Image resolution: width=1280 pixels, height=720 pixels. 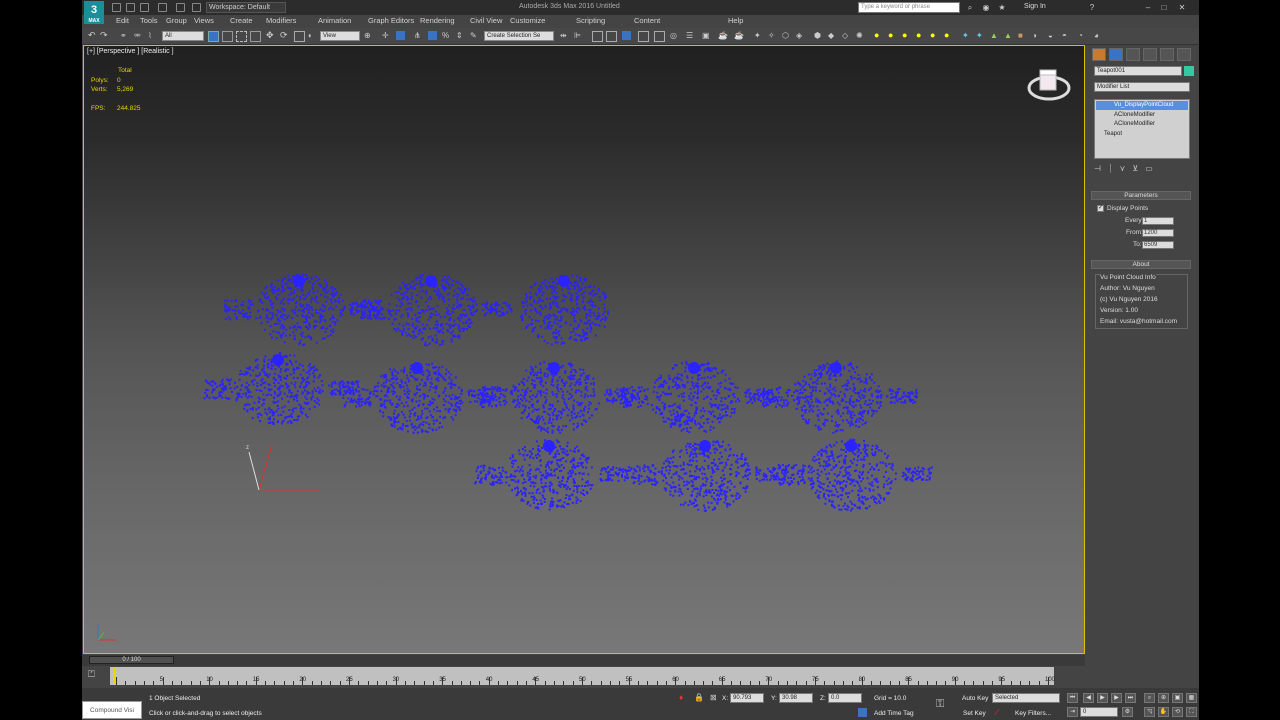 What do you see at coordinates (909, 7) in the screenshot?
I see `search-input: Type a keyword or phrase` at bounding box center [909, 7].